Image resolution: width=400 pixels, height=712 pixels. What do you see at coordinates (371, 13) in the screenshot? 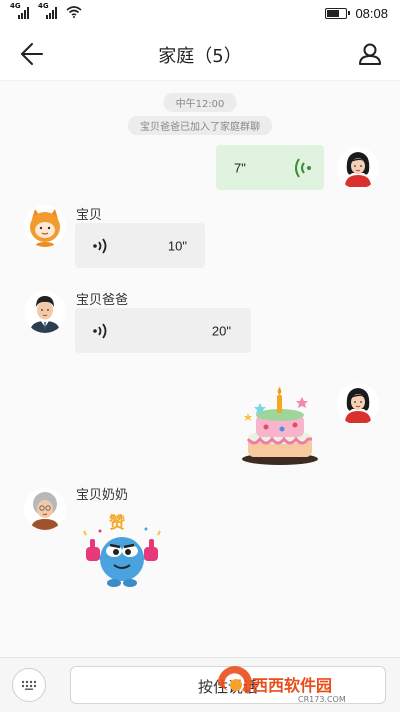
I see `status-time: 08:08` at bounding box center [371, 13].